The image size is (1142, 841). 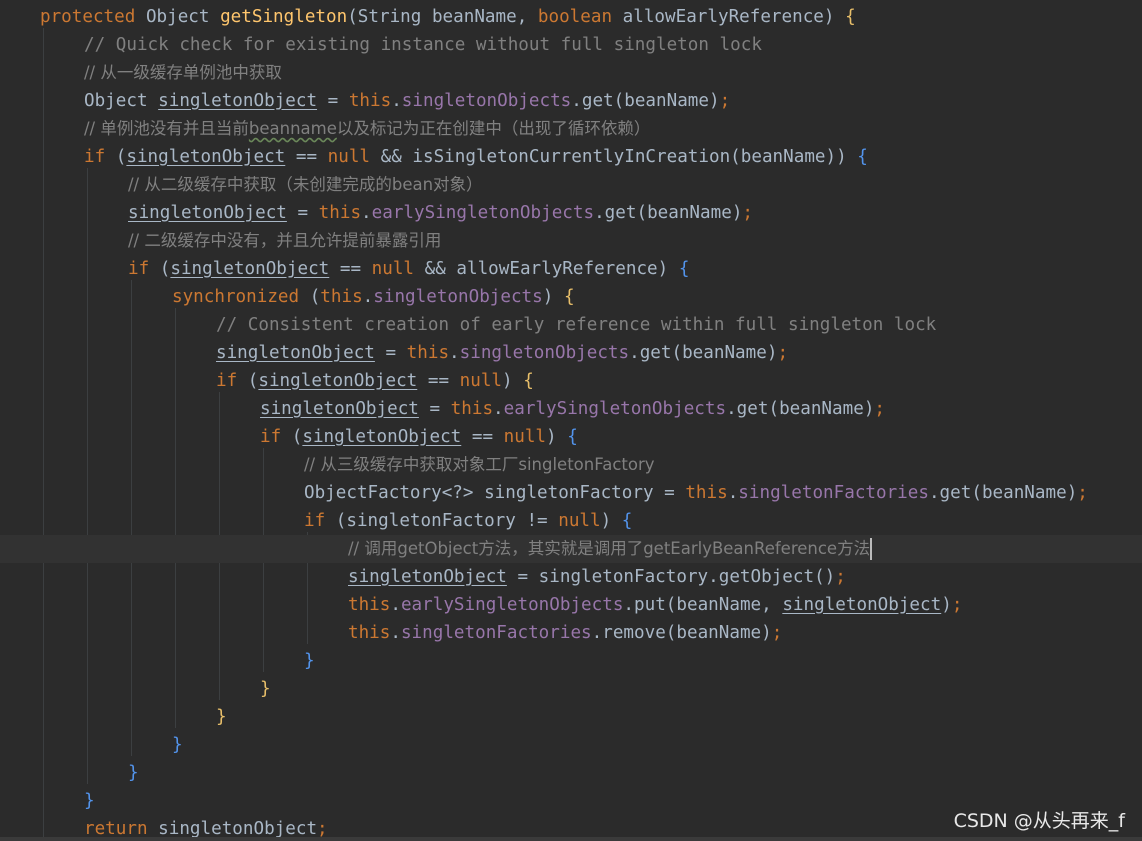 I want to click on code-token: // 二级缓存中没有，并且允许提前暴露引用, so click(x=285, y=240).